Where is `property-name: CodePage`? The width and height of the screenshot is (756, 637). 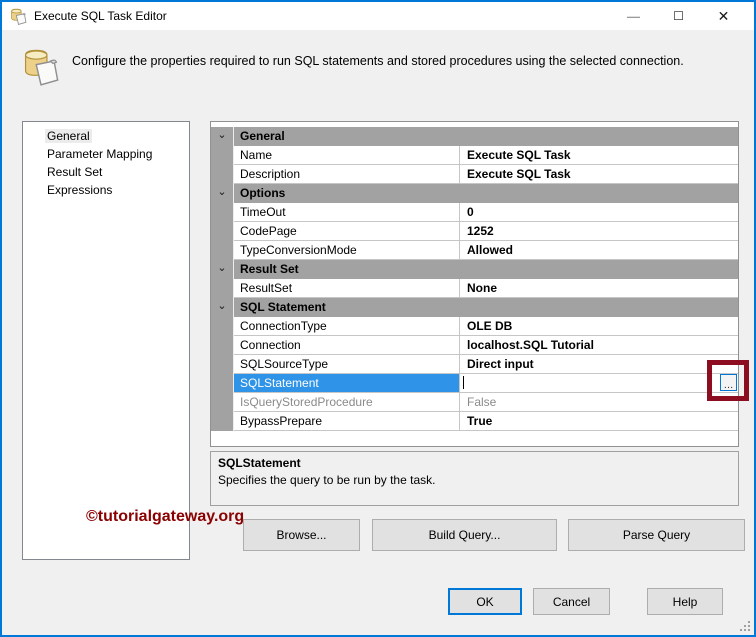
property-name: CodePage is located at coordinates (347, 231).